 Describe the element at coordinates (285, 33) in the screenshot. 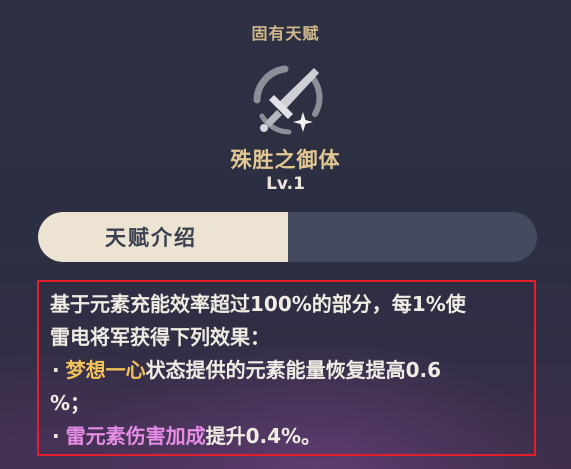

I see `section-header: 固有天赋` at that location.